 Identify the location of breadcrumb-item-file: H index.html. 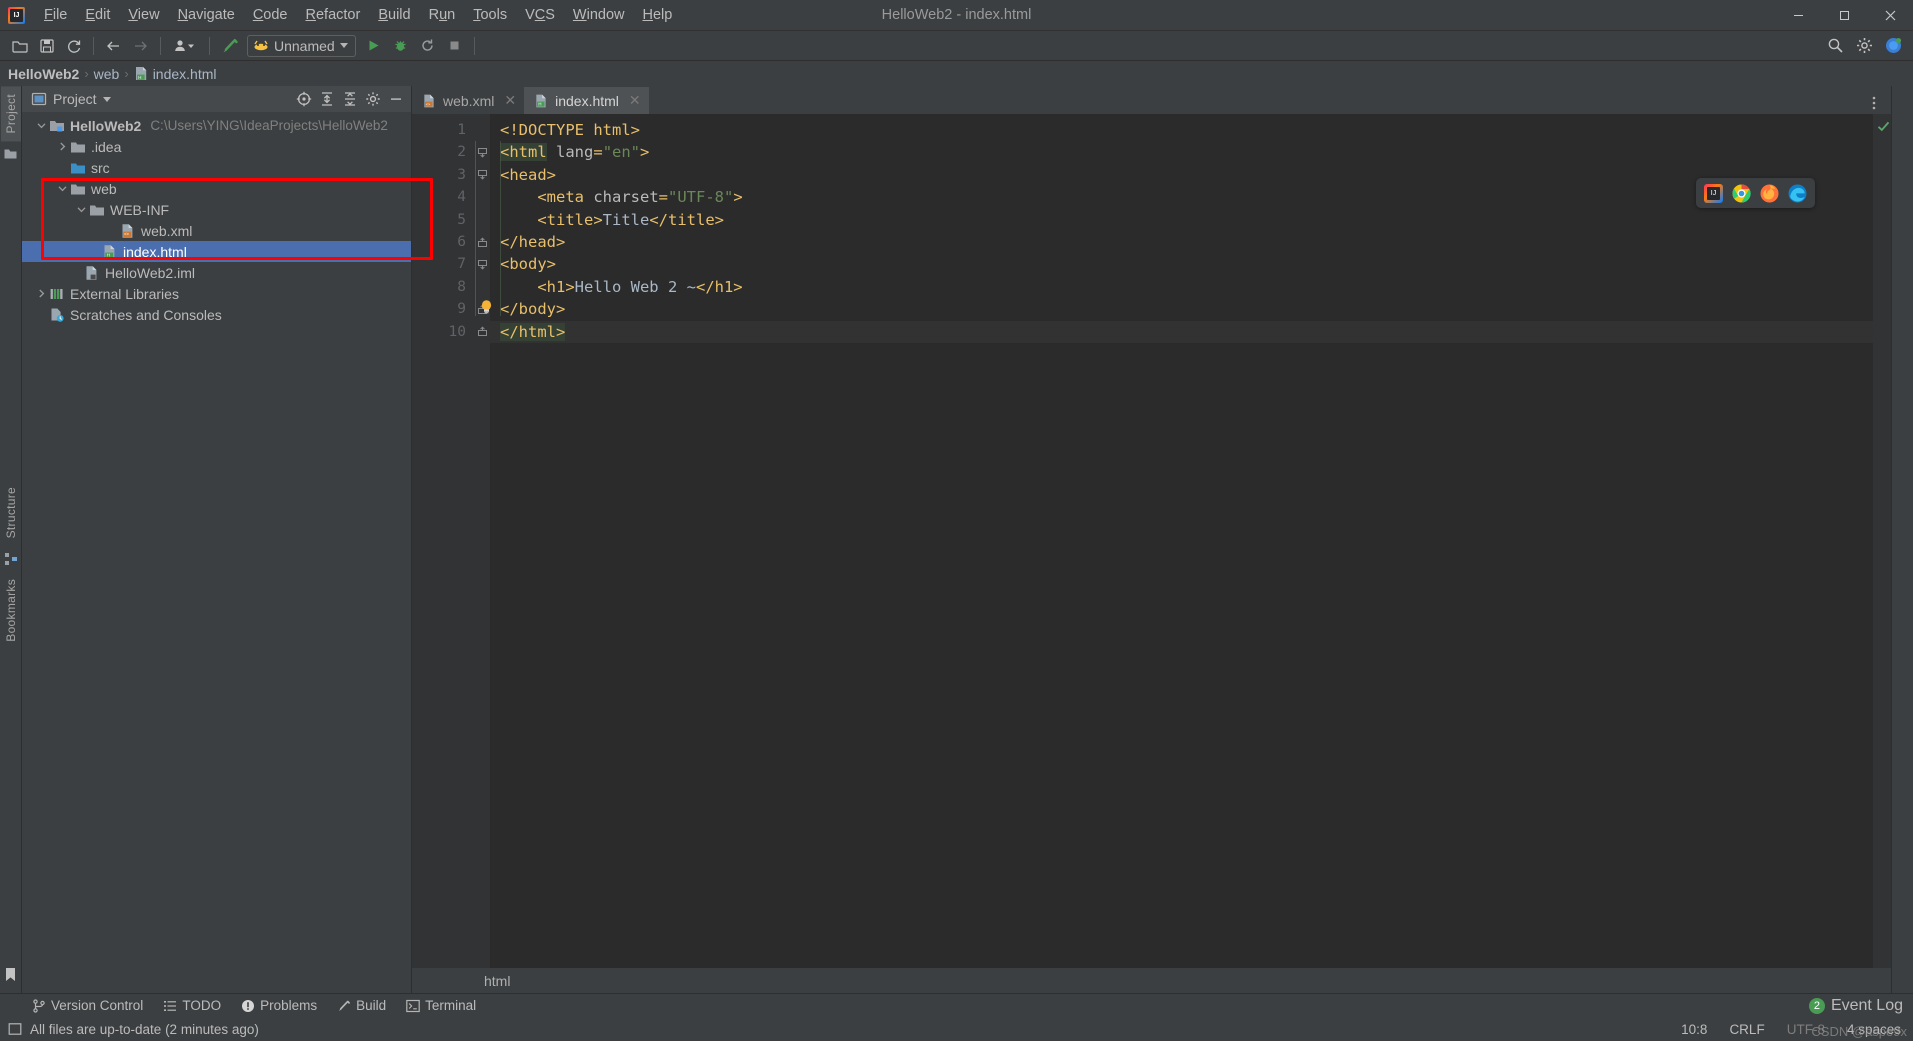
(175, 74).